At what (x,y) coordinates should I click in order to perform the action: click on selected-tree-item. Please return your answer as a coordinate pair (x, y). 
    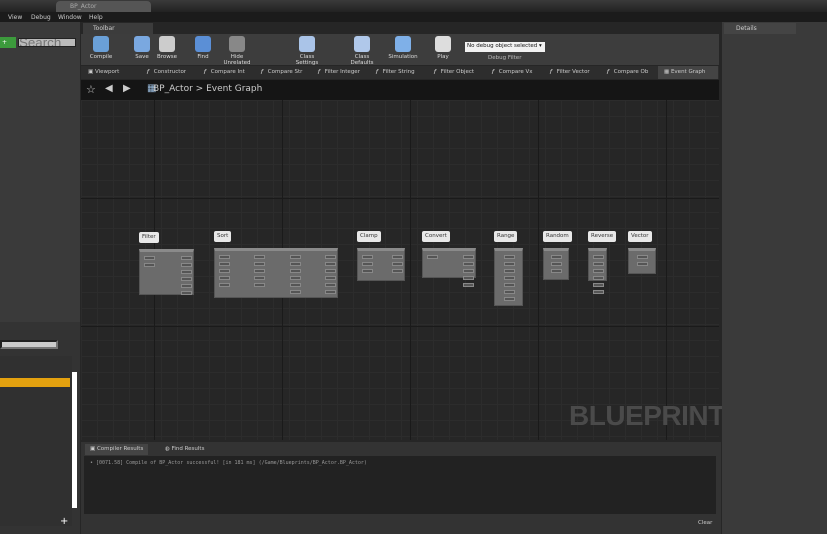
    Looking at the image, I should click on (35, 382).